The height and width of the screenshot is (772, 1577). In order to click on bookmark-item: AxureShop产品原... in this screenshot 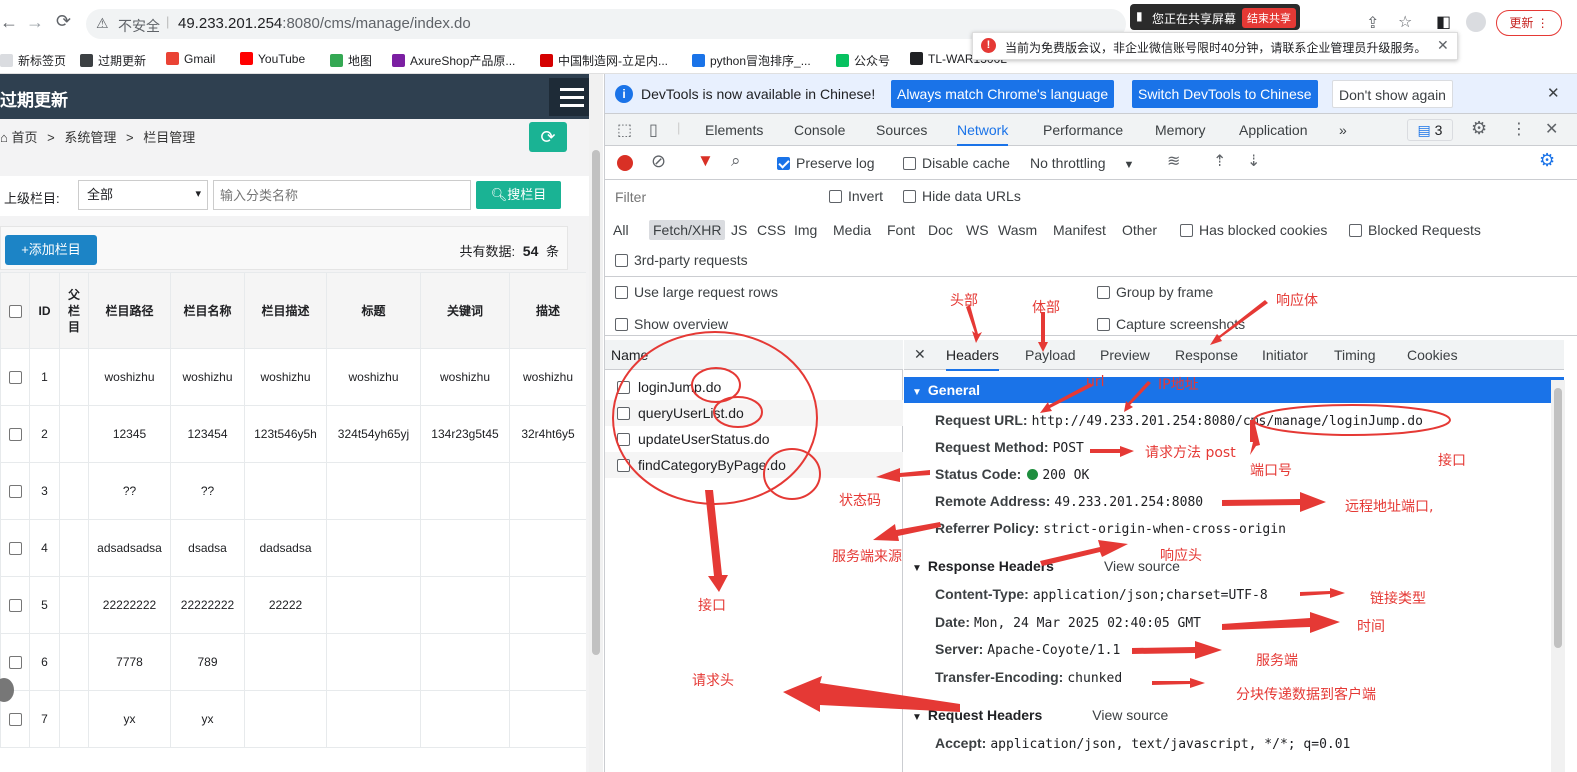, I will do `click(453, 60)`.